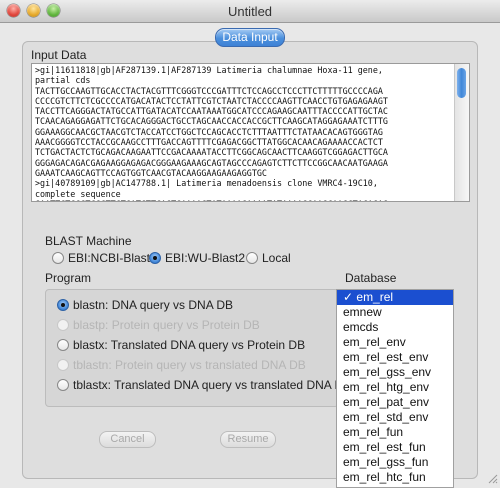 The image size is (500, 488). I want to click on program-label: Program, so click(68, 278).